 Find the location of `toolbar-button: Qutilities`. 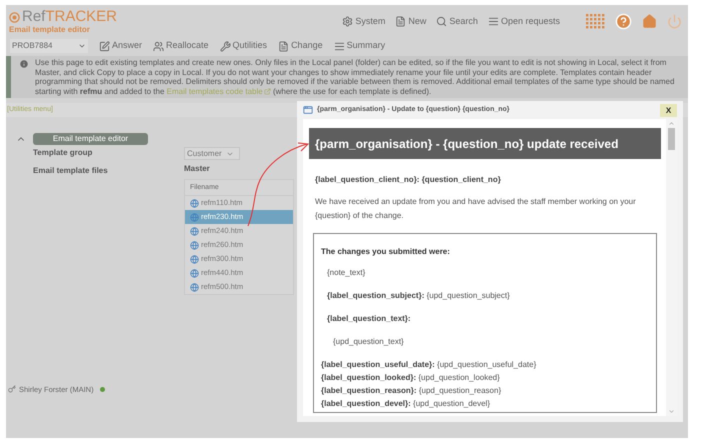

toolbar-button: Qutilities is located at coordinates (244, 46).